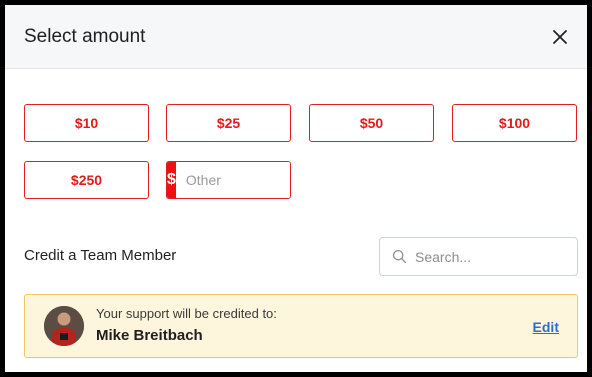 The image size is (592, 377). Describe the element at coordinates (85, 36) in the screenshot. I see `modal-title: Select amount` at that location.